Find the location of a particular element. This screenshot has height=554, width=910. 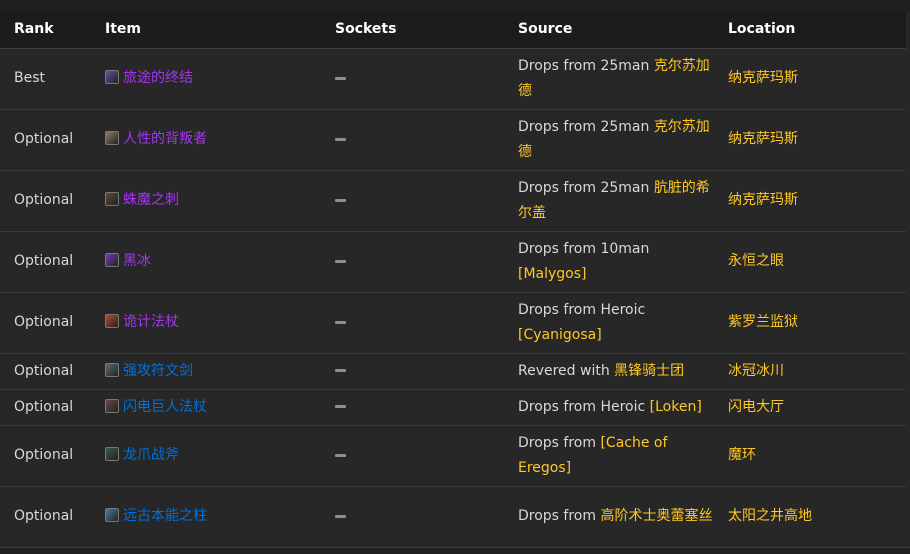

source-cell: Drops from Heroic [Cyanigosa] is located at coordinates (609, 323).